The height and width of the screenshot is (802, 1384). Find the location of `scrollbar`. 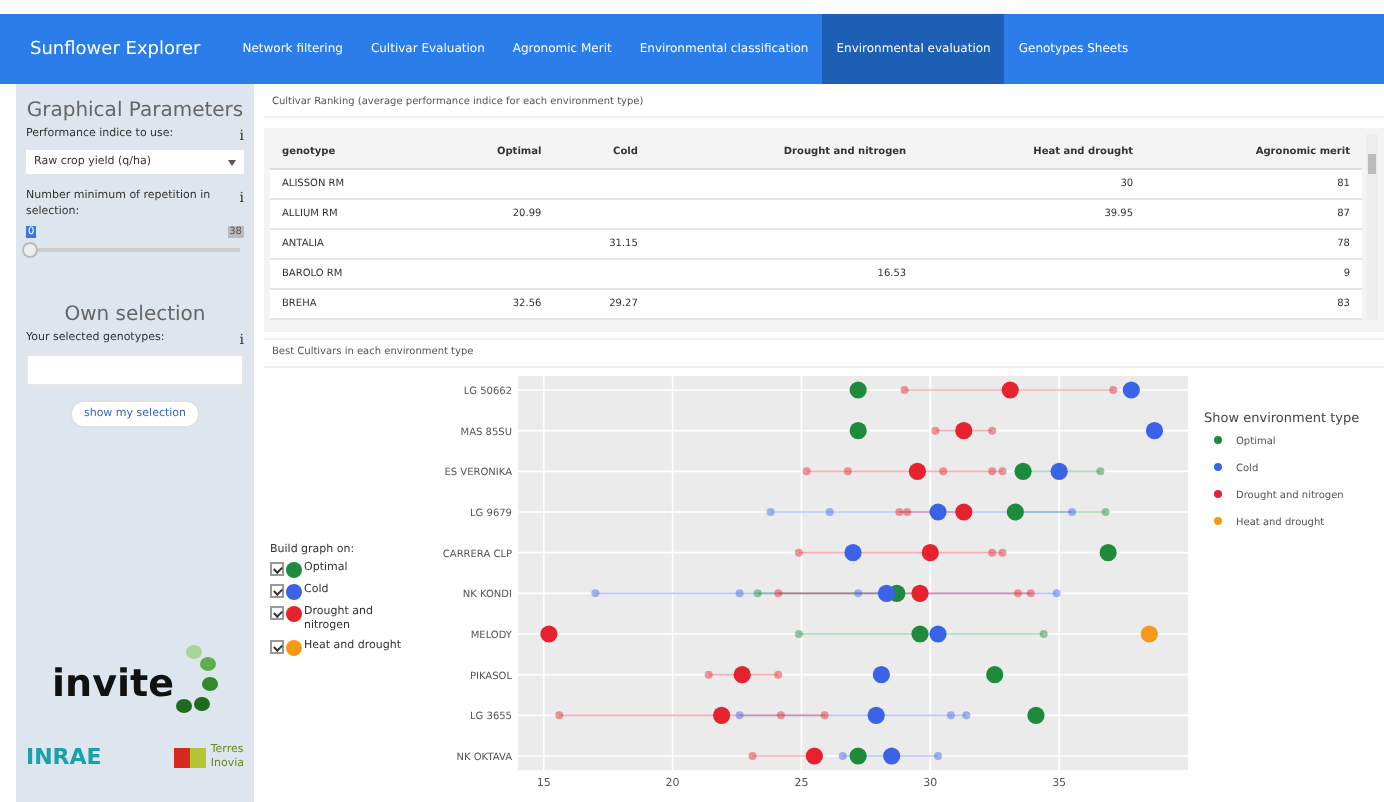

scrollbar is located at coordinates (1372, 227).